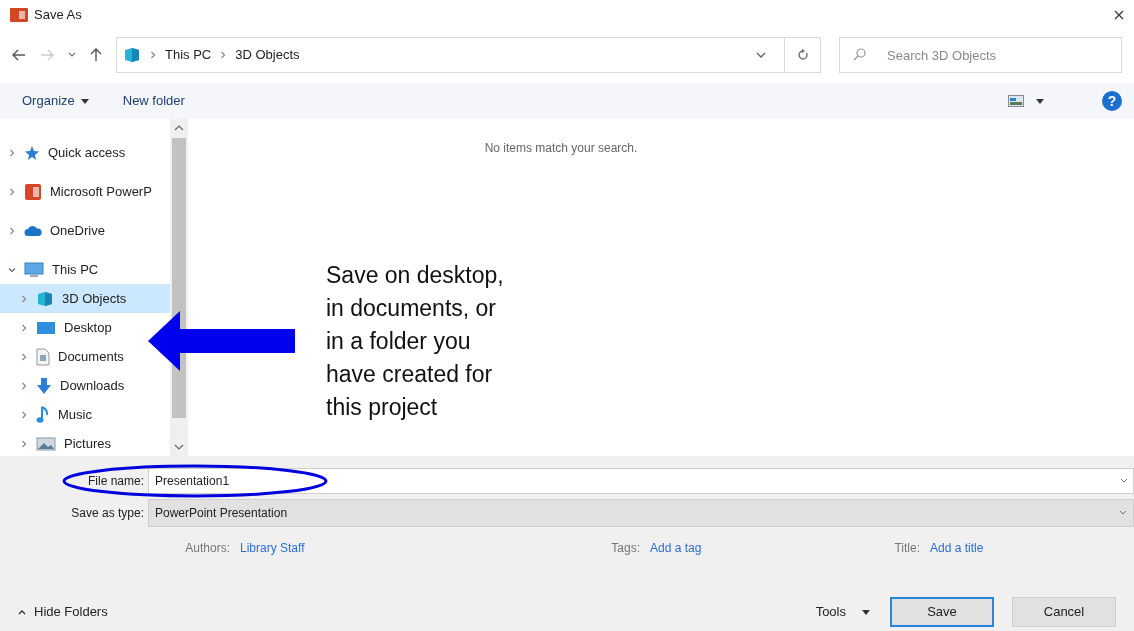  Describe the element at coordinates (859, 54) in the screenshot. I see `search-icon` at that location.